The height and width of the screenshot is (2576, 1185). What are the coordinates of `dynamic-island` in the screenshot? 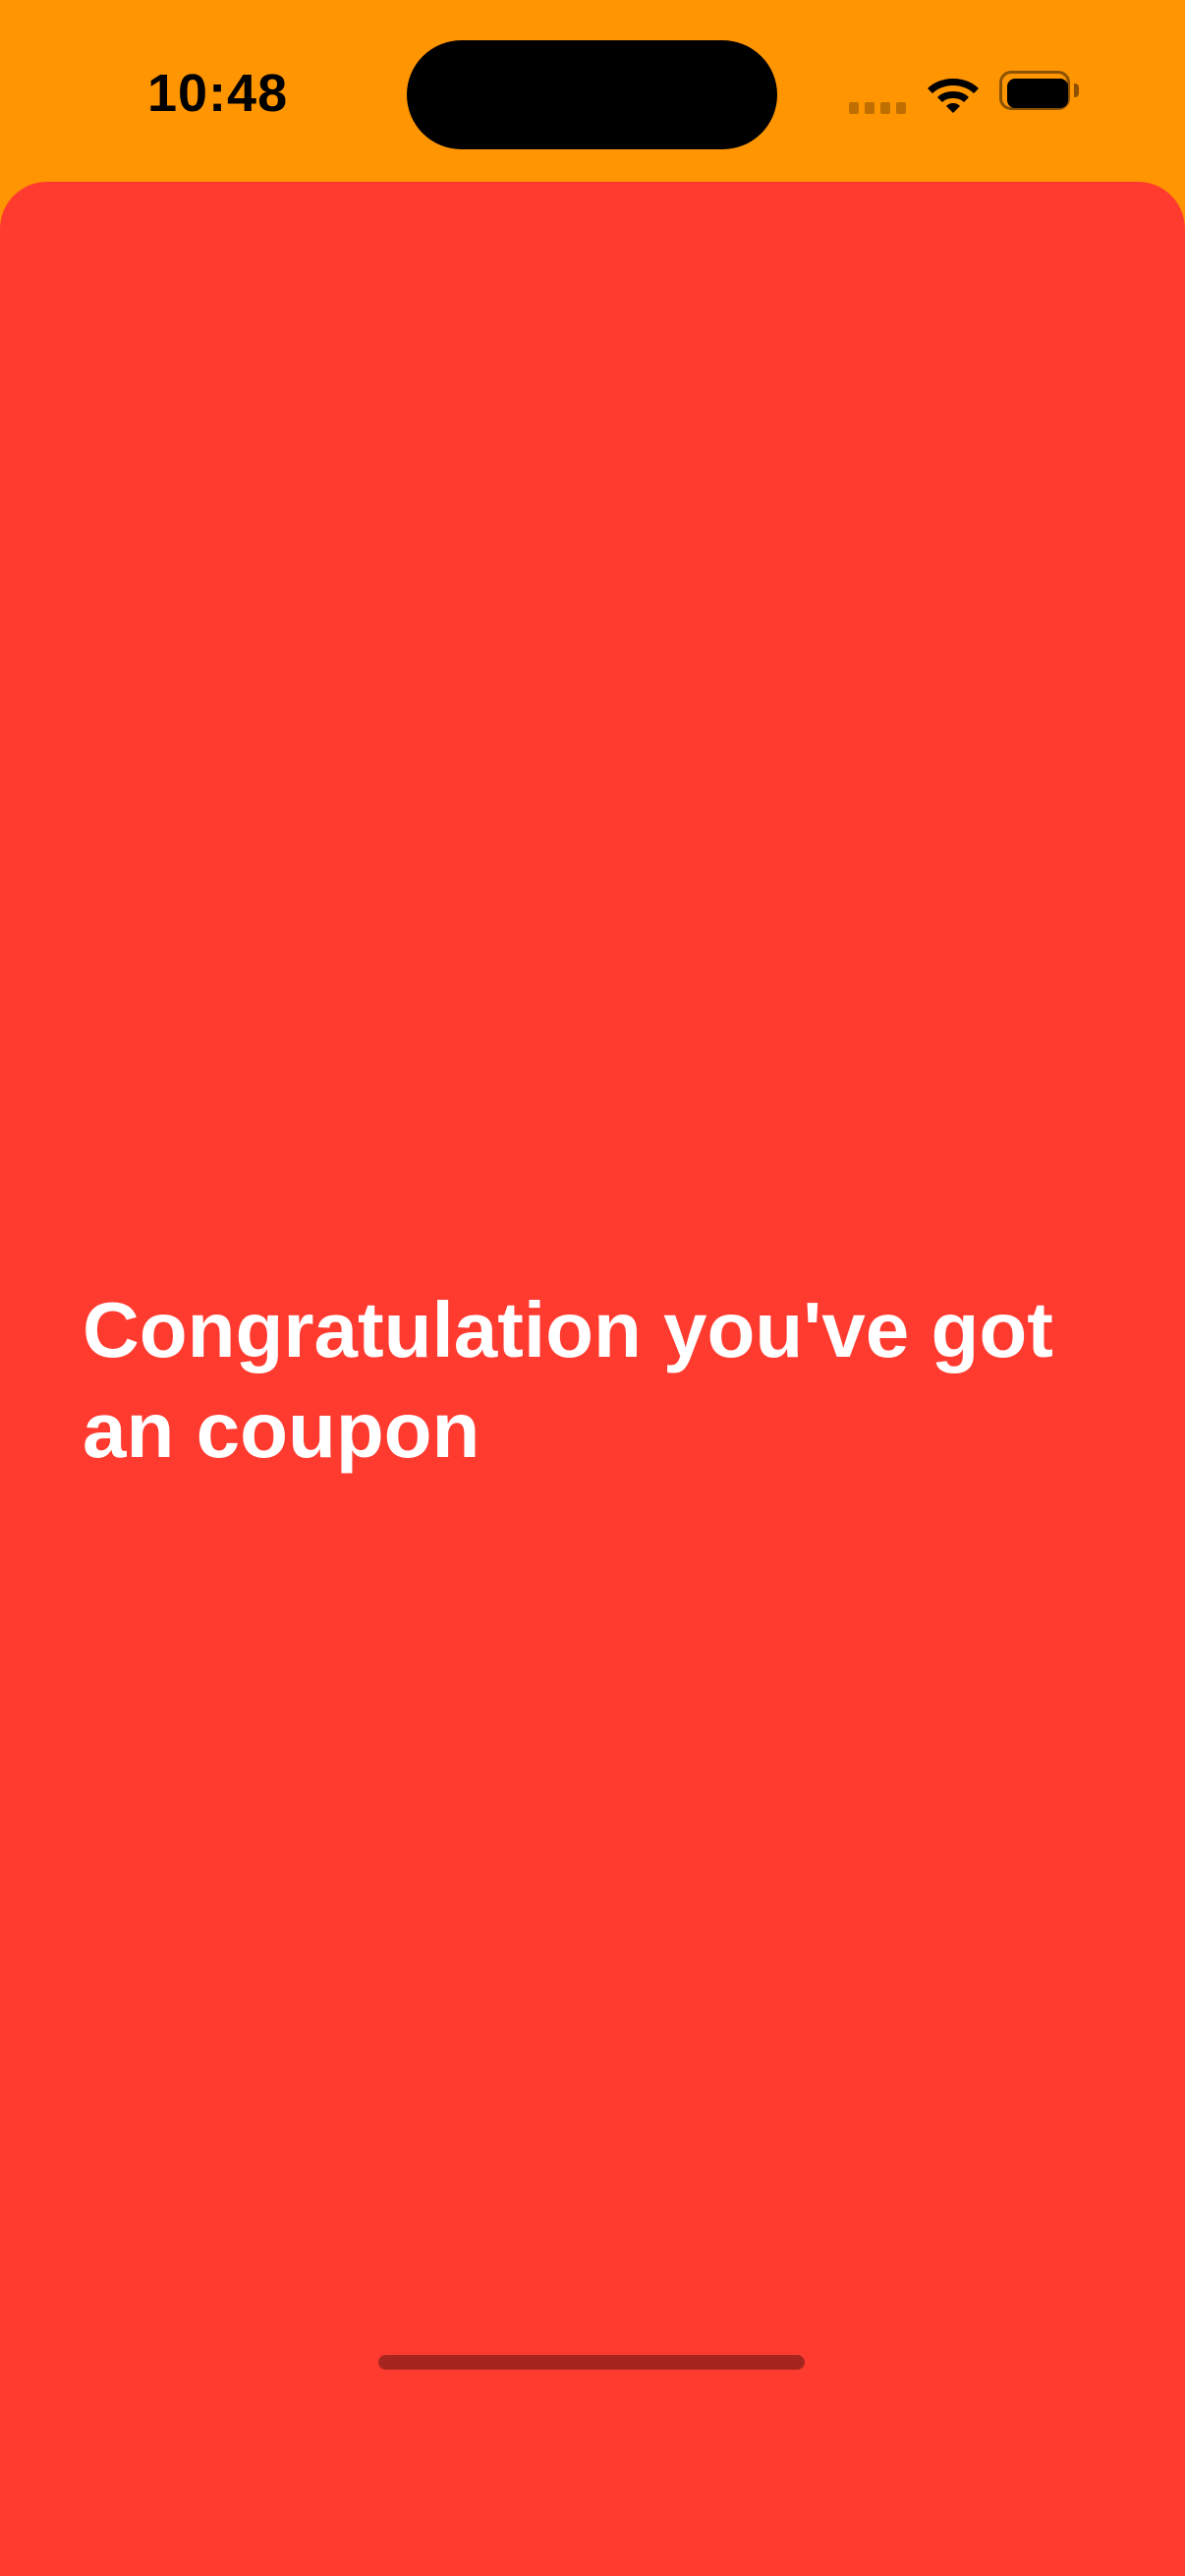 It's located at (592, 94).